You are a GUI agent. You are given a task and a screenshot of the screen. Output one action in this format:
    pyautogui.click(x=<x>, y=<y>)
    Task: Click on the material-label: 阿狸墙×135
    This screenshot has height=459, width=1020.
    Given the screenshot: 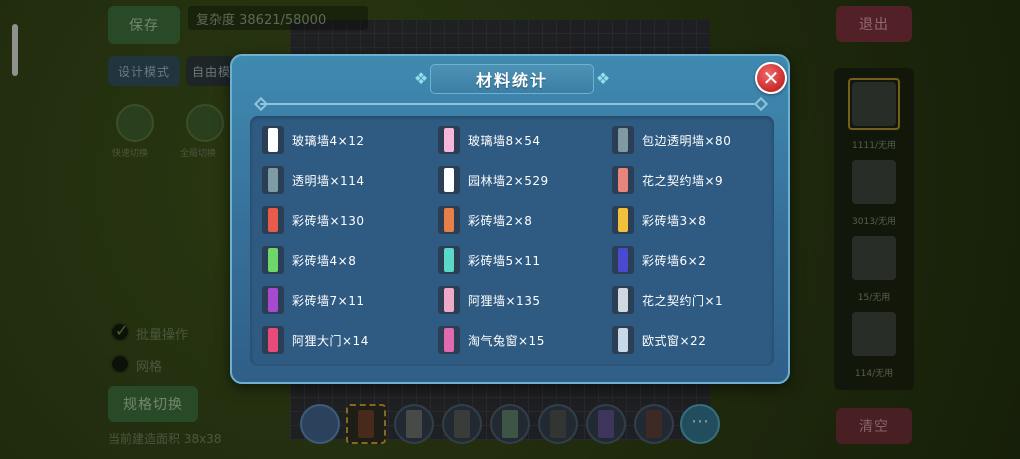 What is the action you would take?
    pyautogui.click(x=504, y=301)
    